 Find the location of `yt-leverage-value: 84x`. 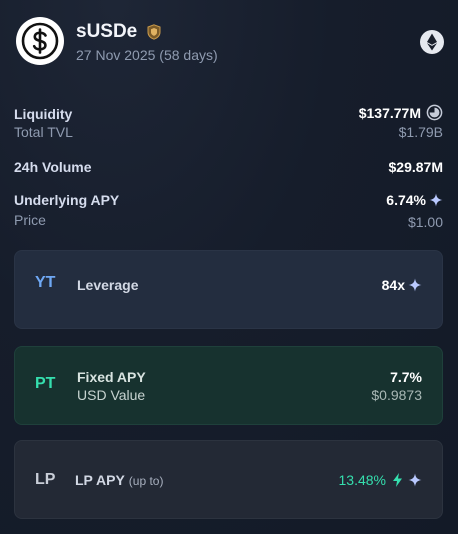

yt-leverage-value: 84x is located at coordinates (393, 285).